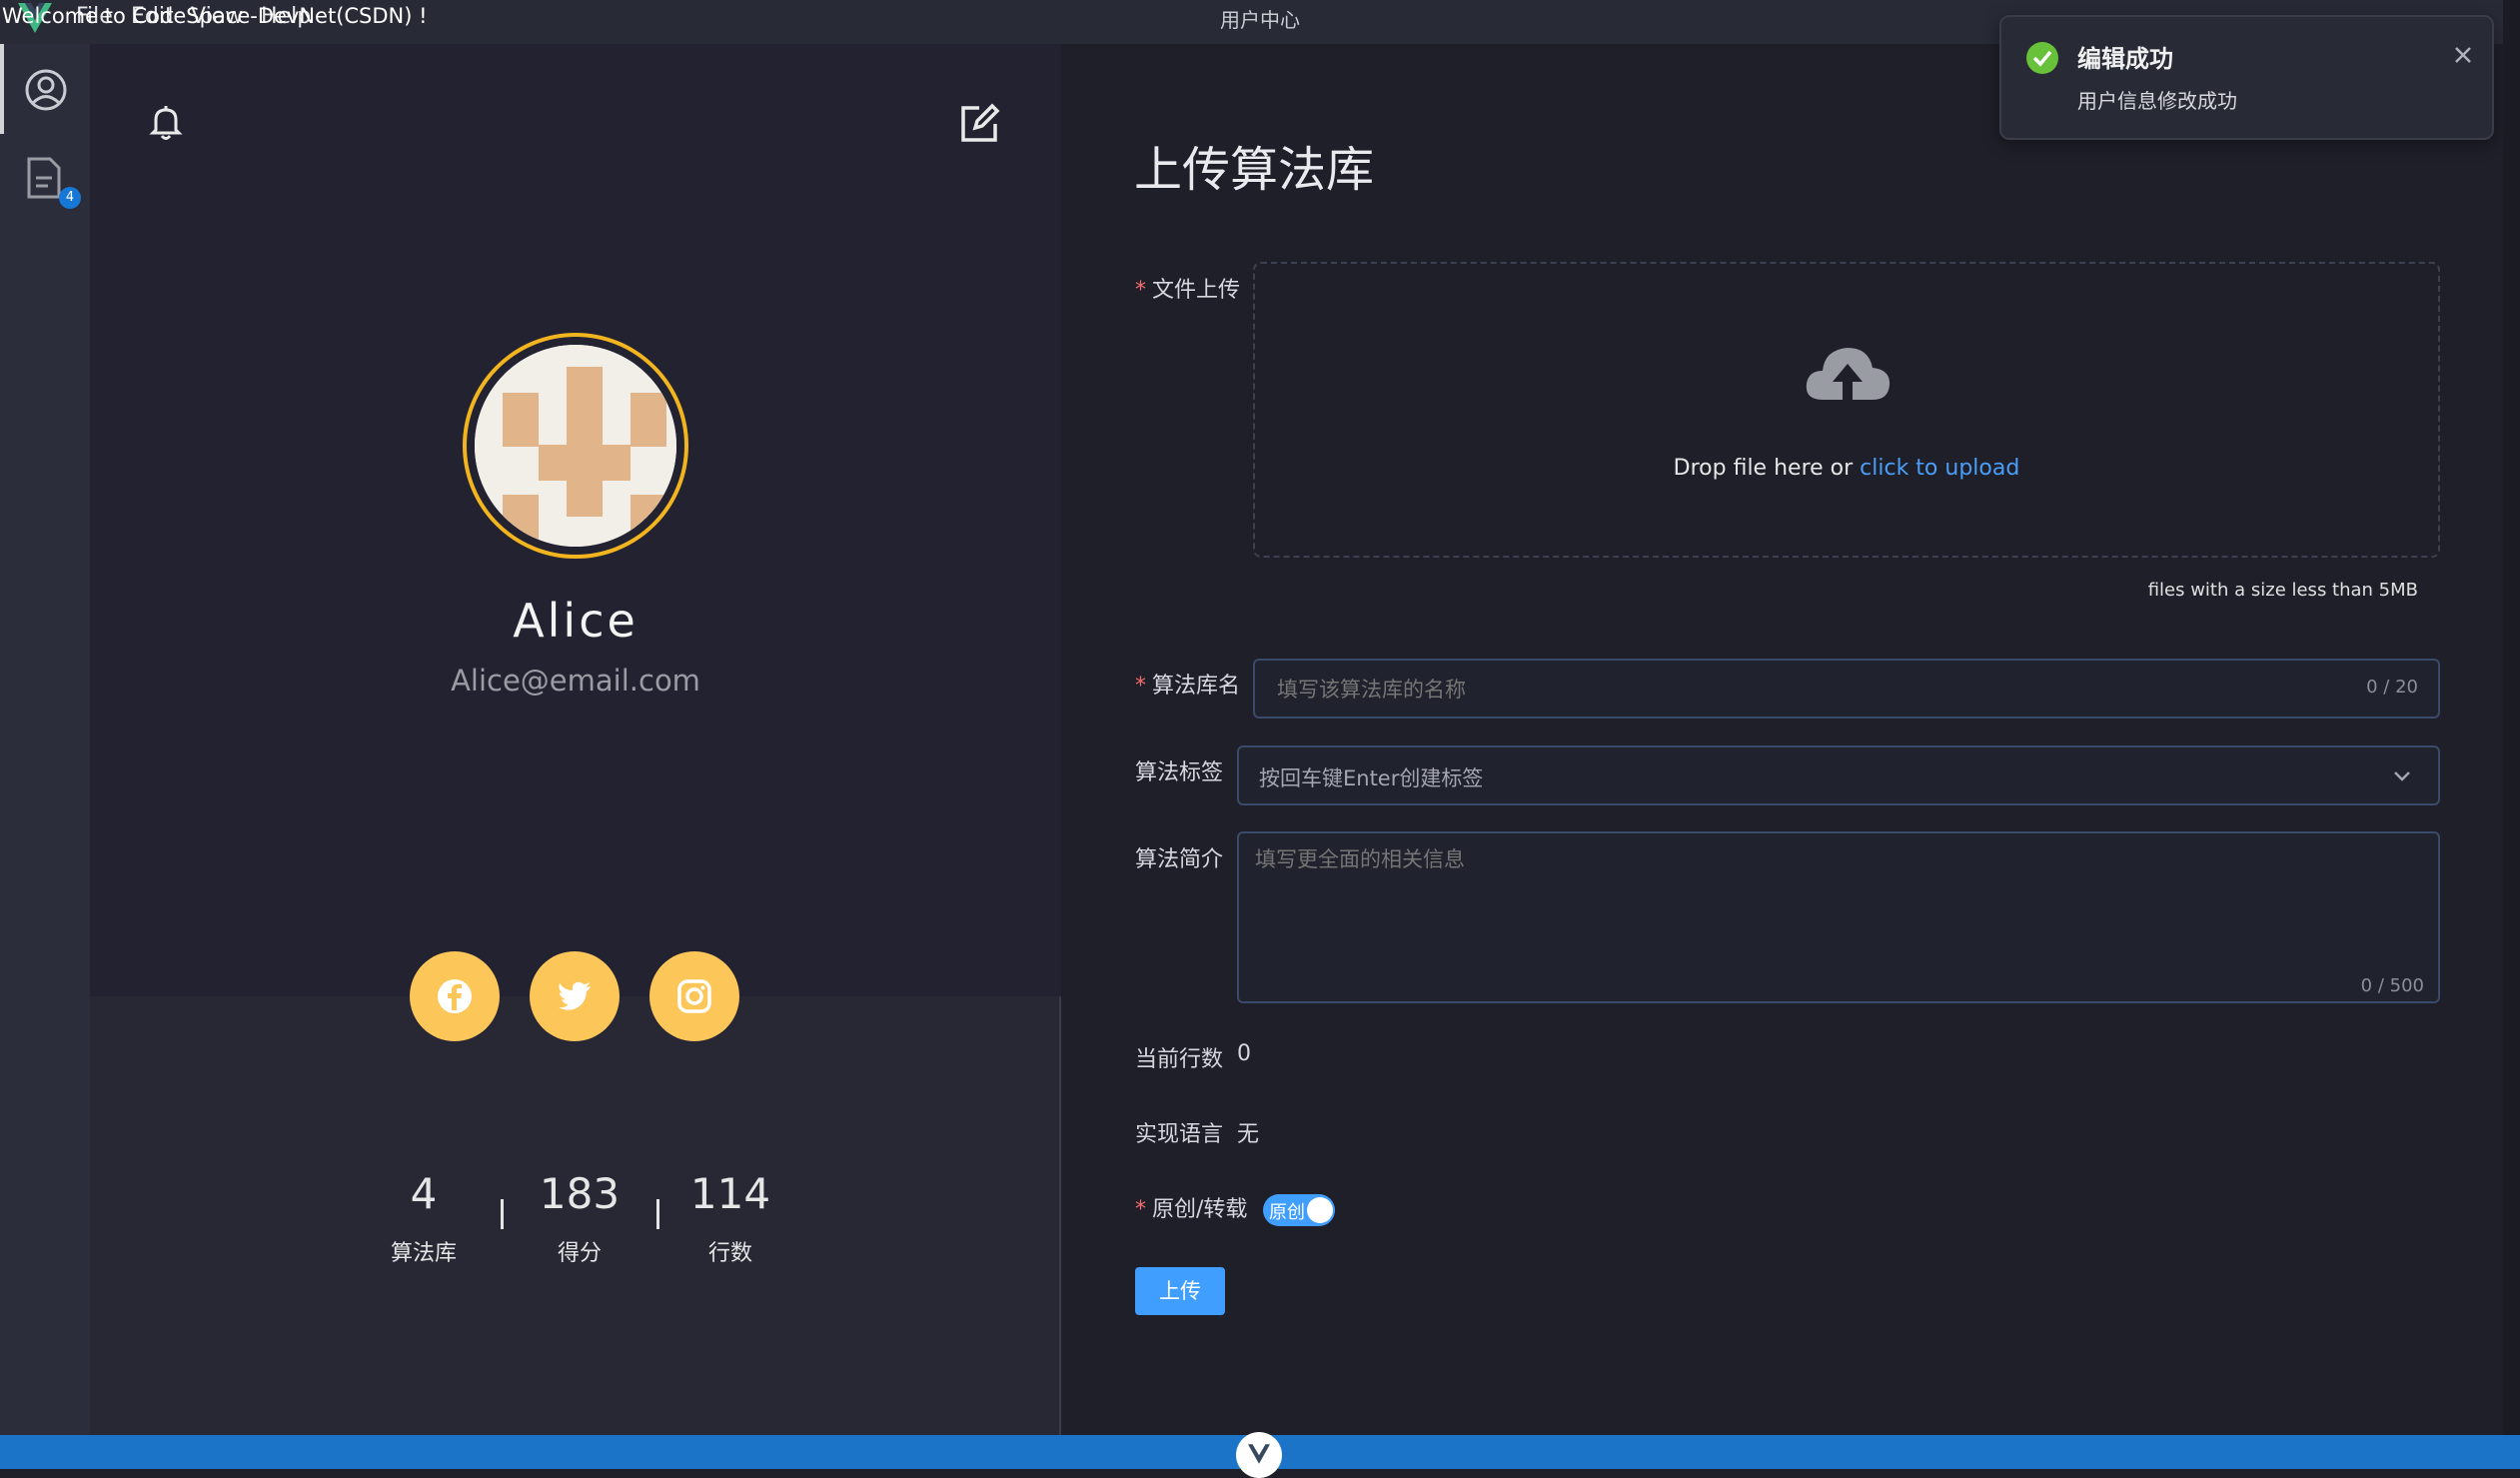 The width and height of the screenshot is (2520, 1478). Describe the element at coordinates (1179, 859) in the screenshot. I see `description-label: 算法简介` at that location.